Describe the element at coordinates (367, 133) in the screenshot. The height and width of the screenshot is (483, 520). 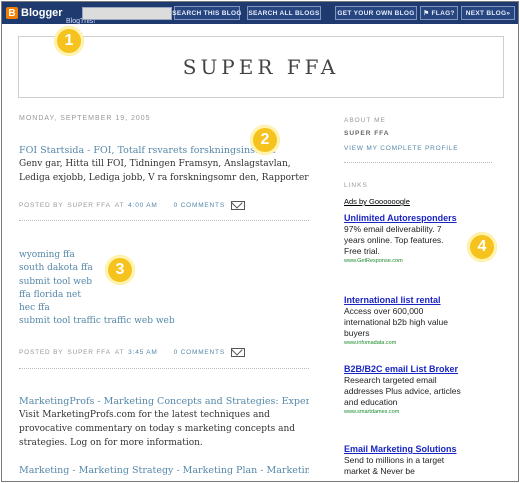
I see `profile-name: SUPER FFA` at that location.